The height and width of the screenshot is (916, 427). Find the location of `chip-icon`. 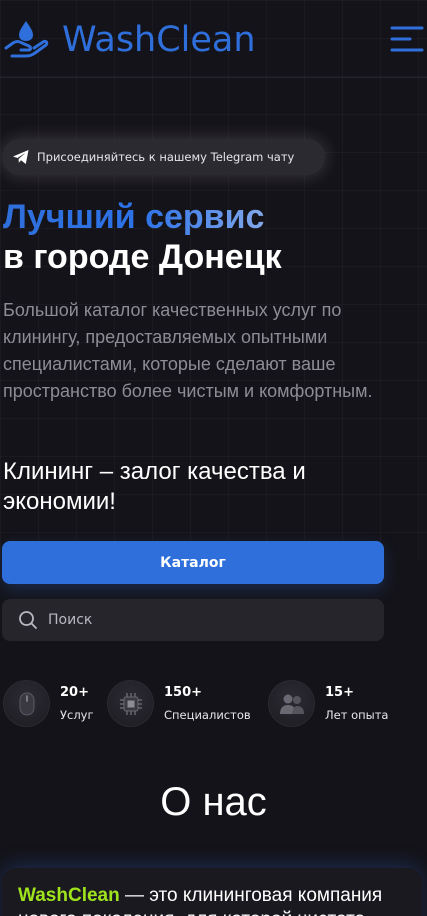

chip-icon is located at coordinates (130, 703).